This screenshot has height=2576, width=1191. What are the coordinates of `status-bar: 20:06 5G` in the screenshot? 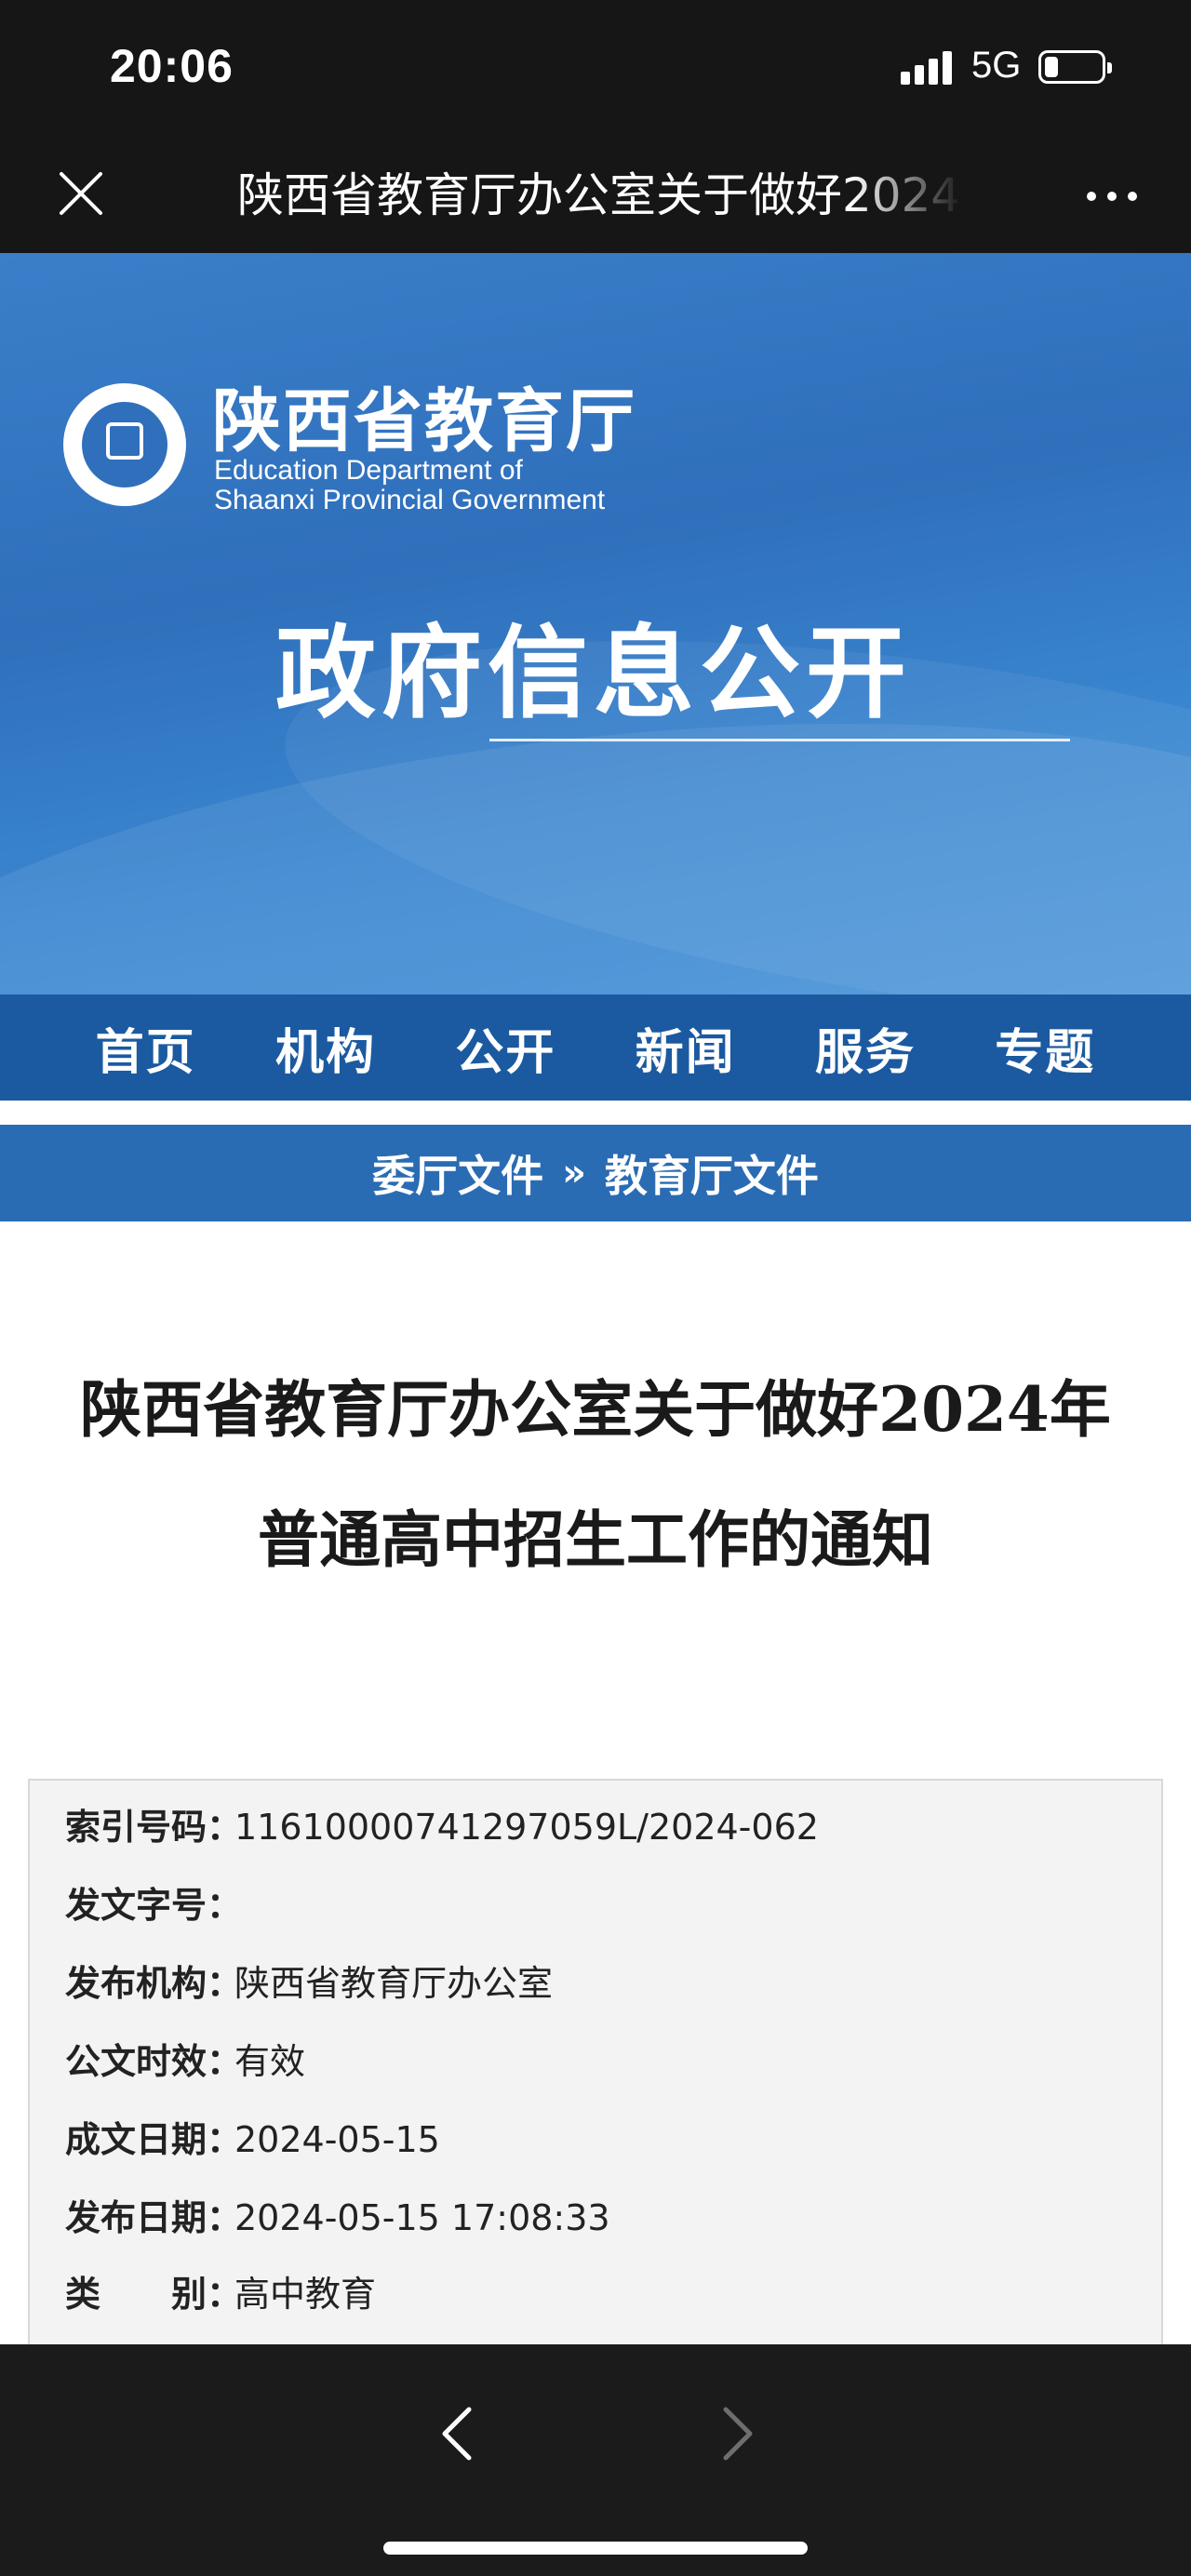 It's located at (595, 67).